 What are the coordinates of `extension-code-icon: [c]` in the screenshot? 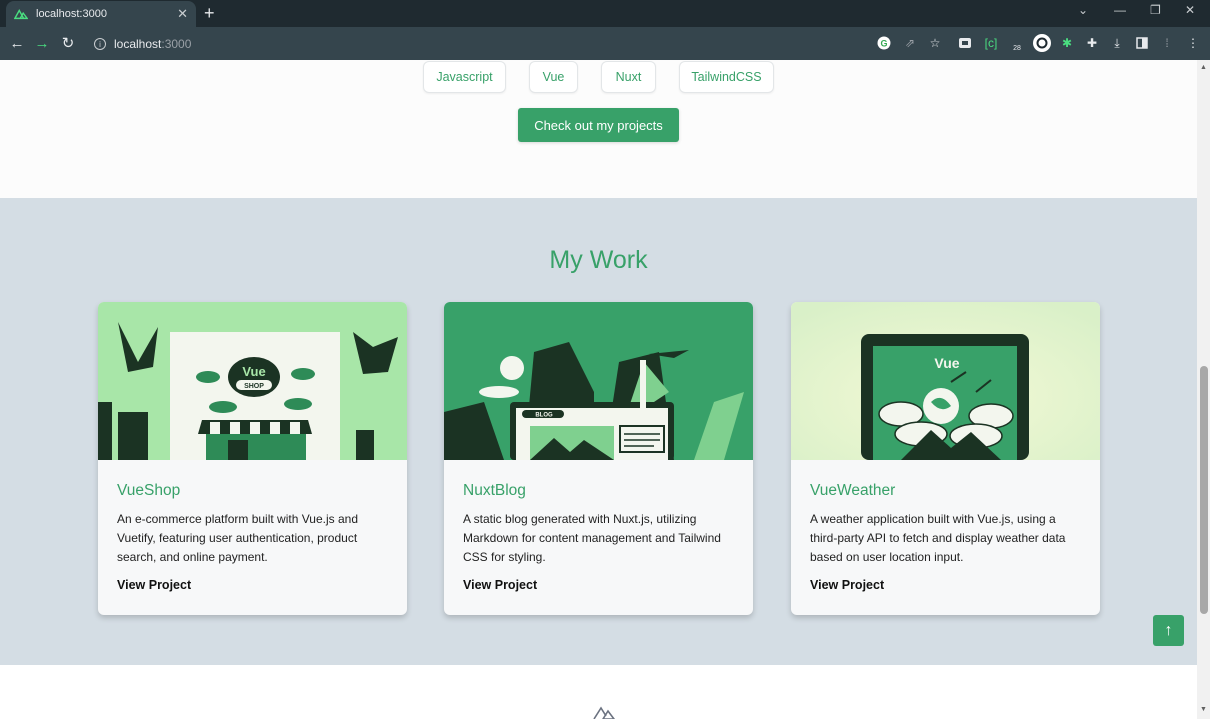 It's located at (991, 43).